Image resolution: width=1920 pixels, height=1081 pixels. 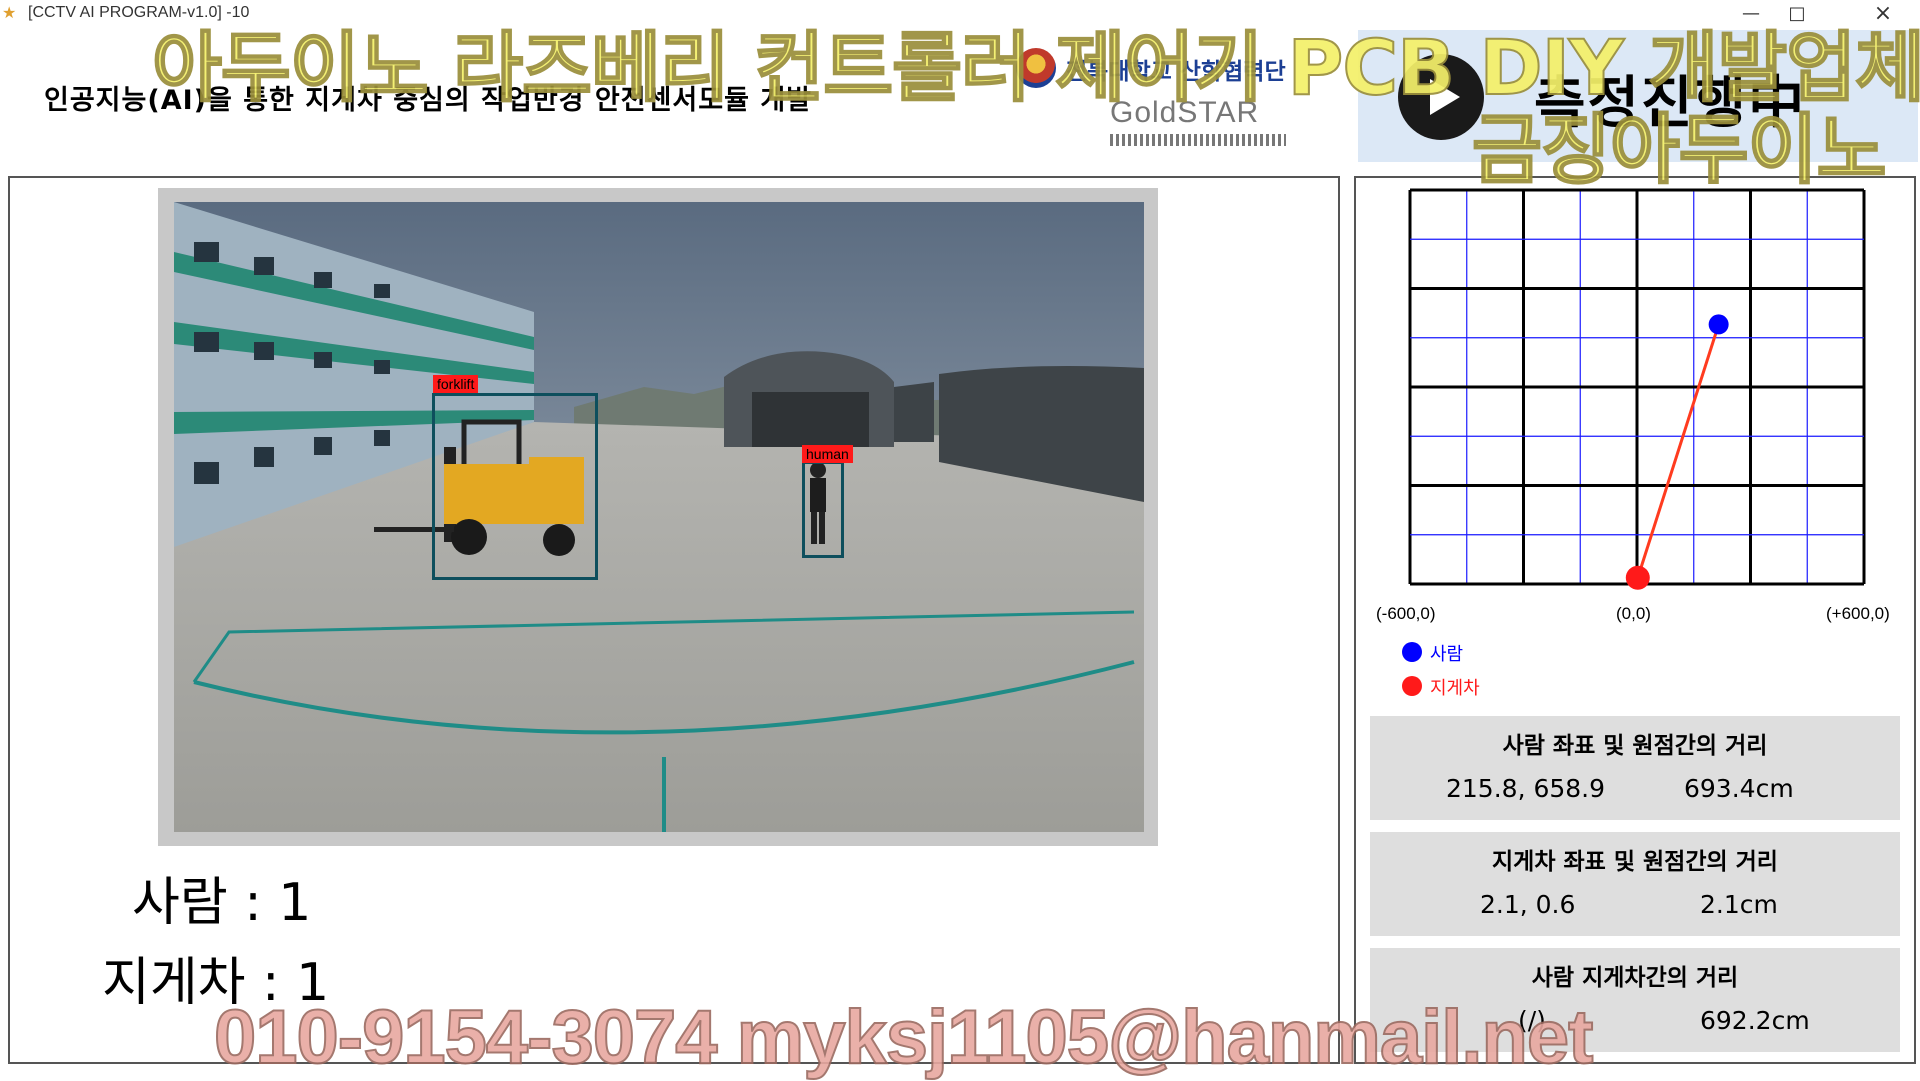 I want to click on person-count: 사람 : 1, so click(x=222, y=903).